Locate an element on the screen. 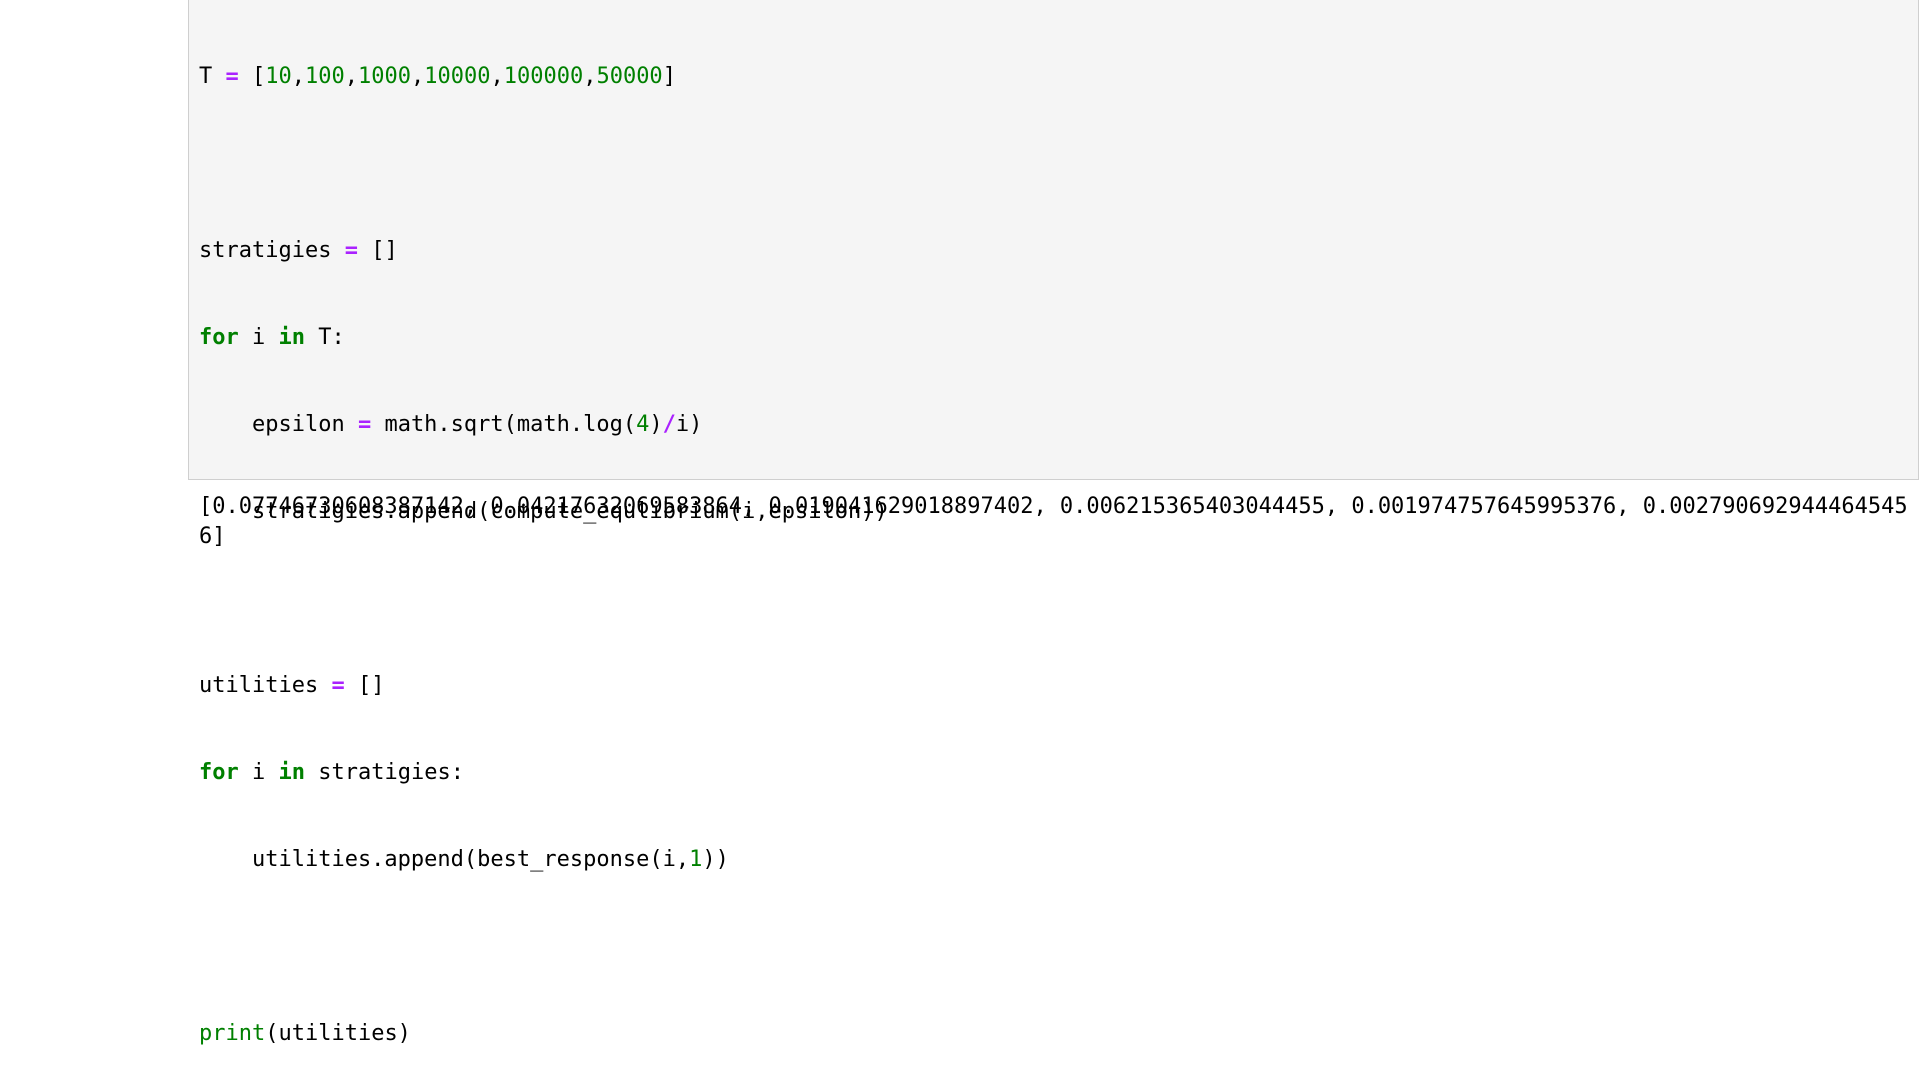 The height and width of the screenshot is (1077, 1920). code-line-9: for i in stratigies: is located at coordinates (331, 772).